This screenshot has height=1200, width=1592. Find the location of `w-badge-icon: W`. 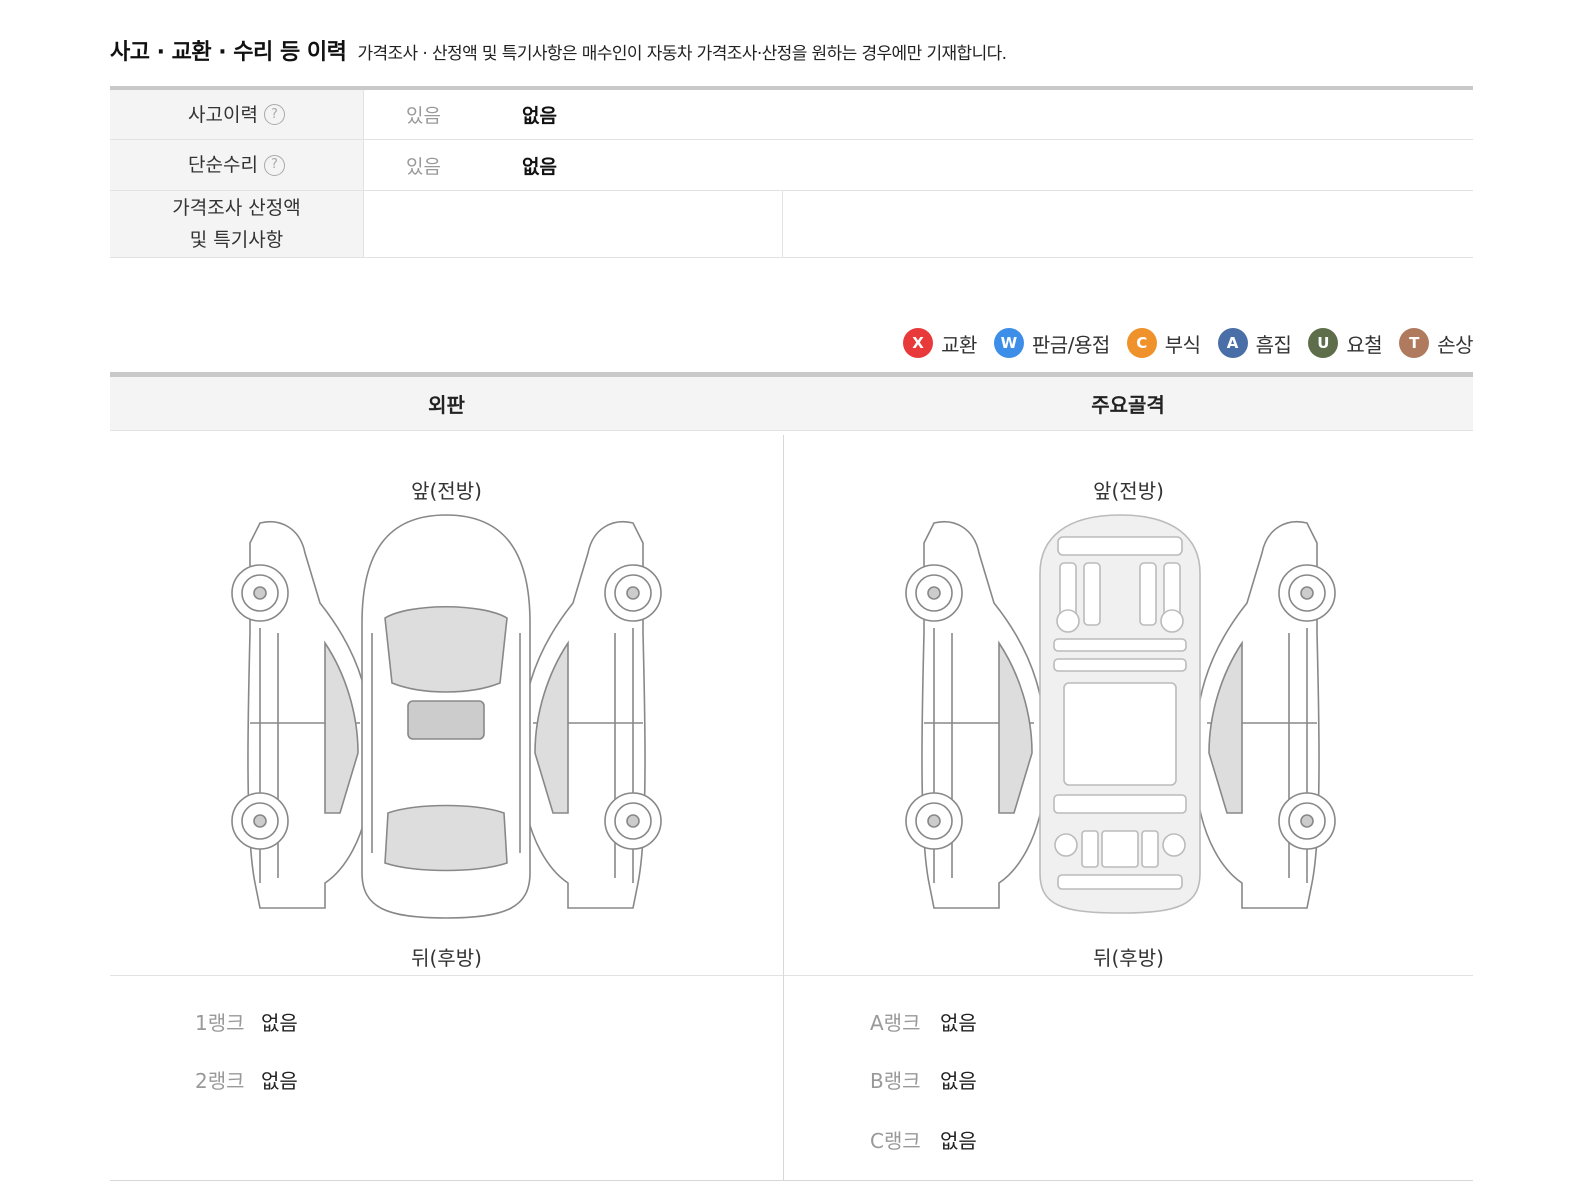

w-badge-icon: W is located at coordinates (1008, 343).